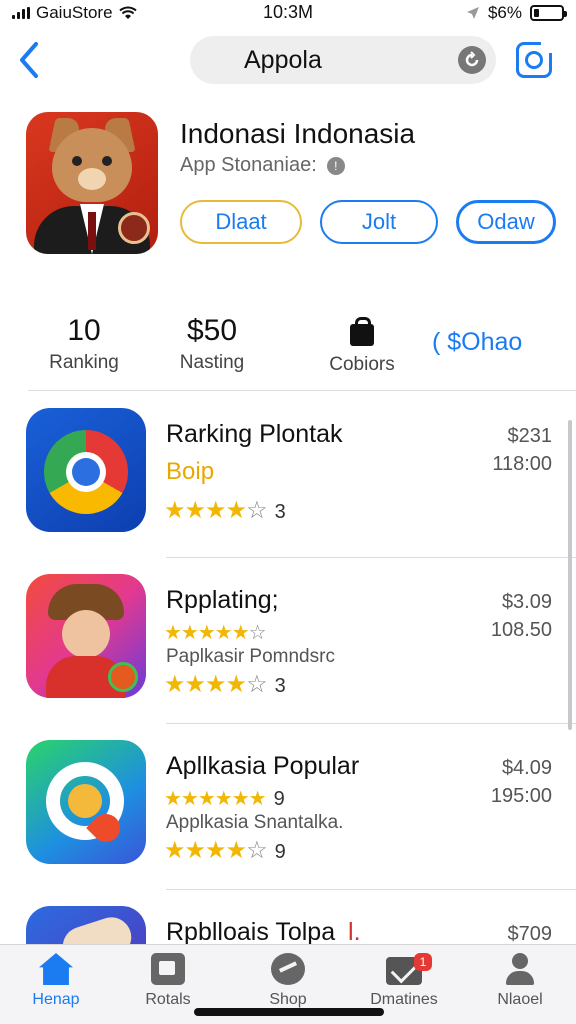 Image resolution: width=576 pixels, height=1024 pixels. What do you see at coordinates (354, 932) in the screenshot?
I see `item-title-mark: l.` at bounding box center [354, 932].